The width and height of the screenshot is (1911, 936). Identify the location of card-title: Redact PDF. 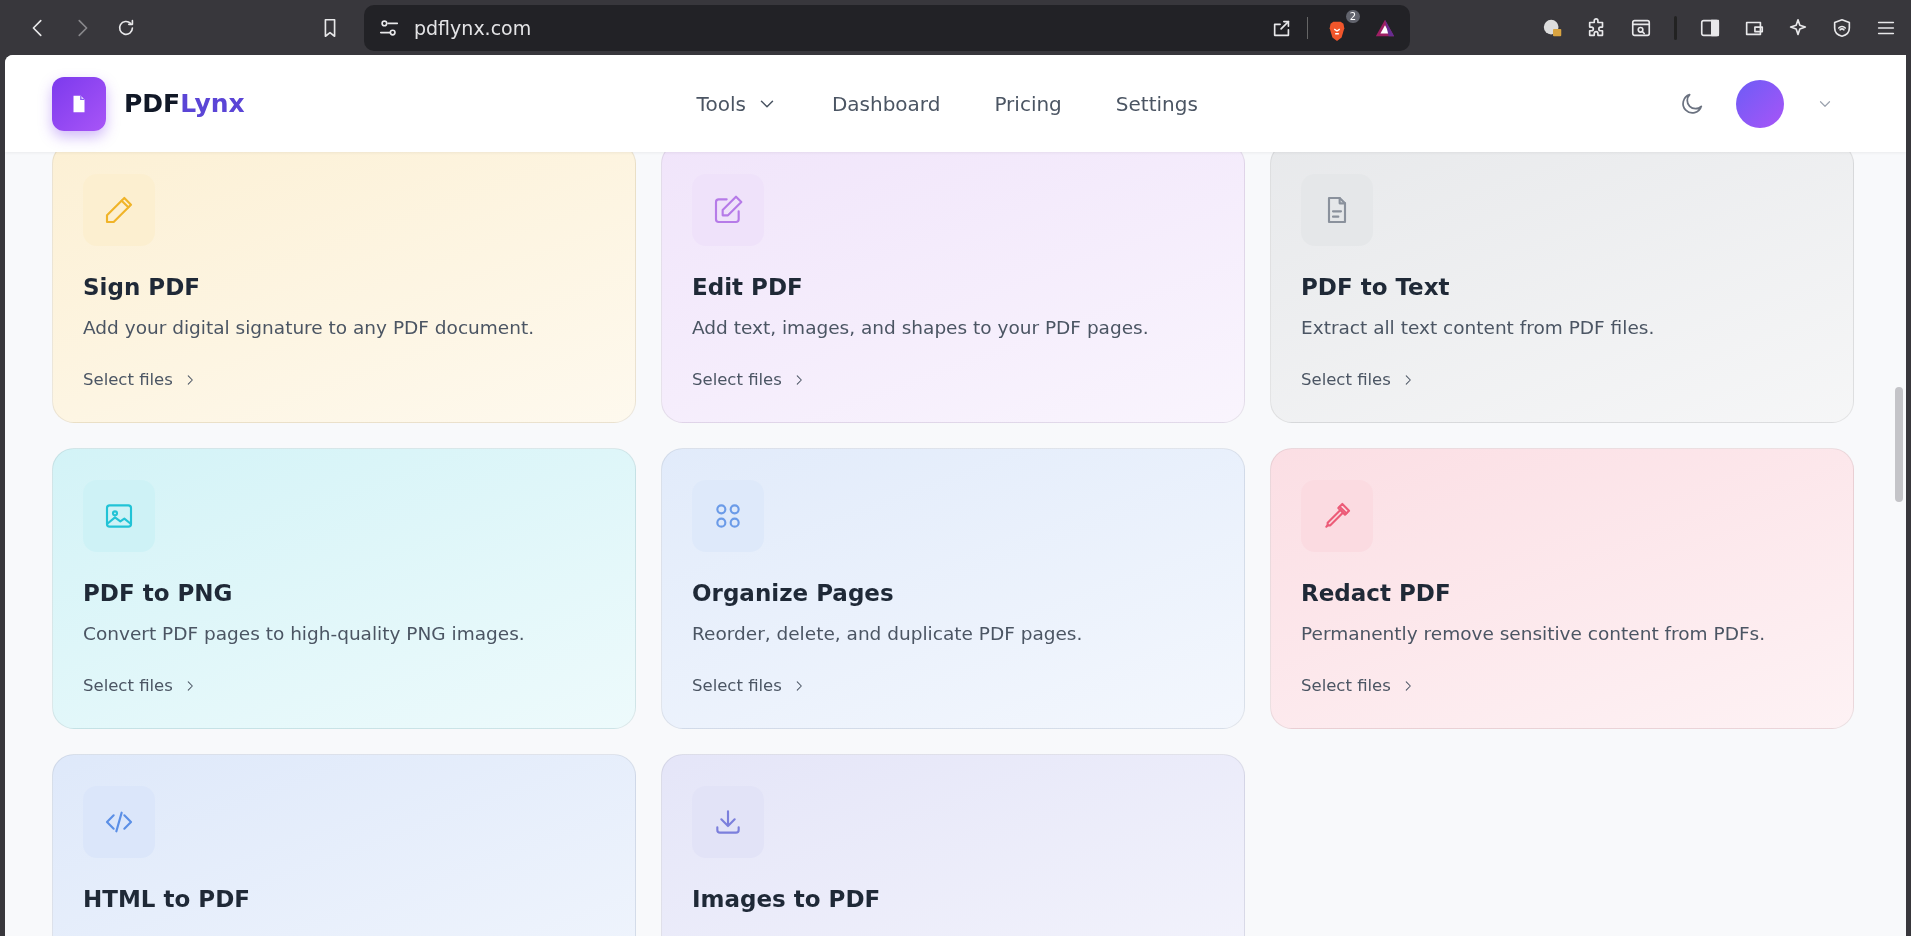
(1376, 593).